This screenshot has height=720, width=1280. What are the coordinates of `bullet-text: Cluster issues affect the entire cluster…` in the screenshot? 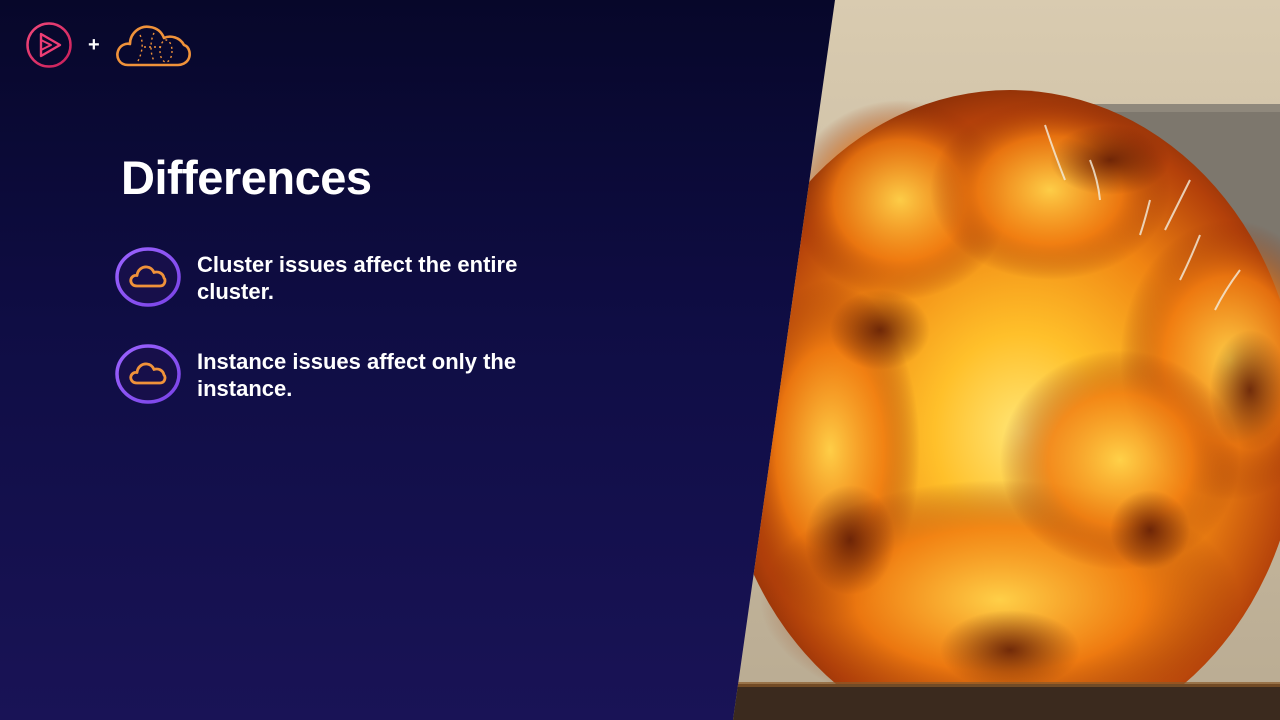 It's located at (357, 278).